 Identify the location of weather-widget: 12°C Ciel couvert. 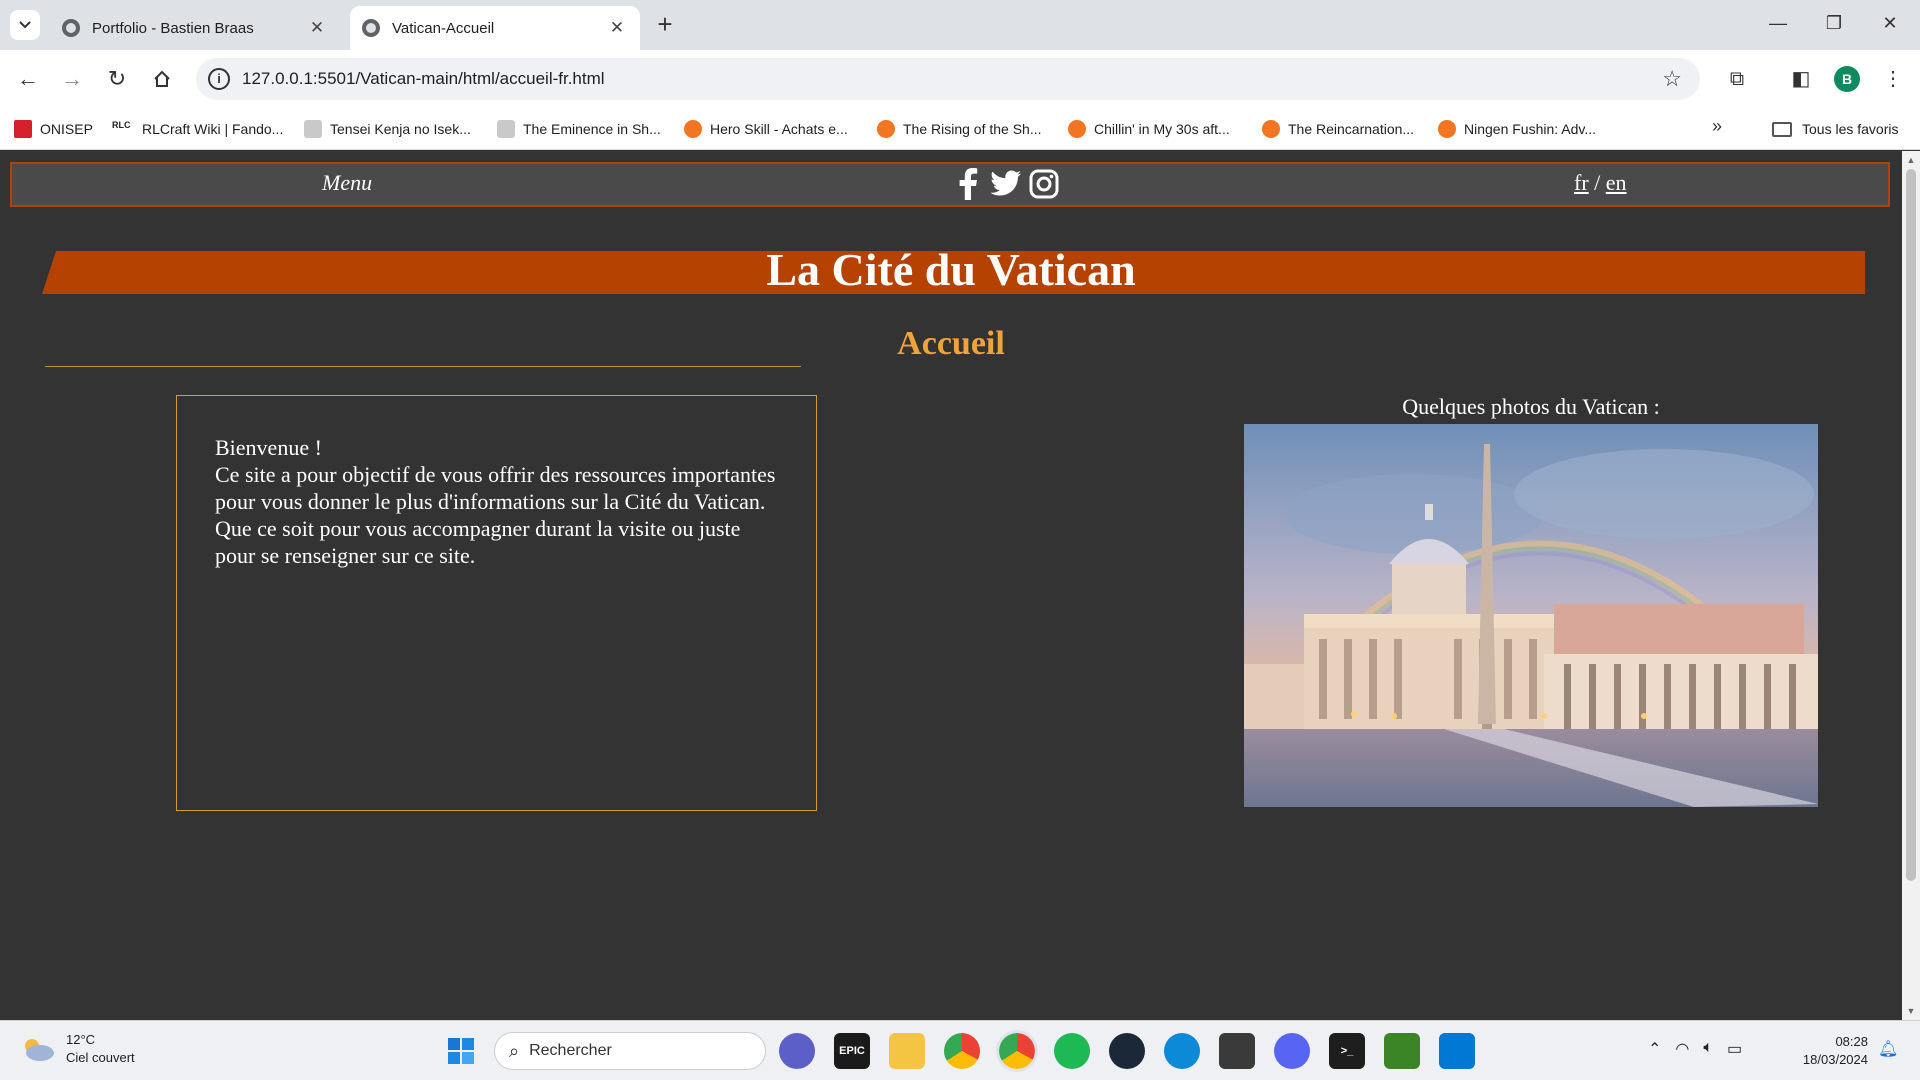
(77, 1049).